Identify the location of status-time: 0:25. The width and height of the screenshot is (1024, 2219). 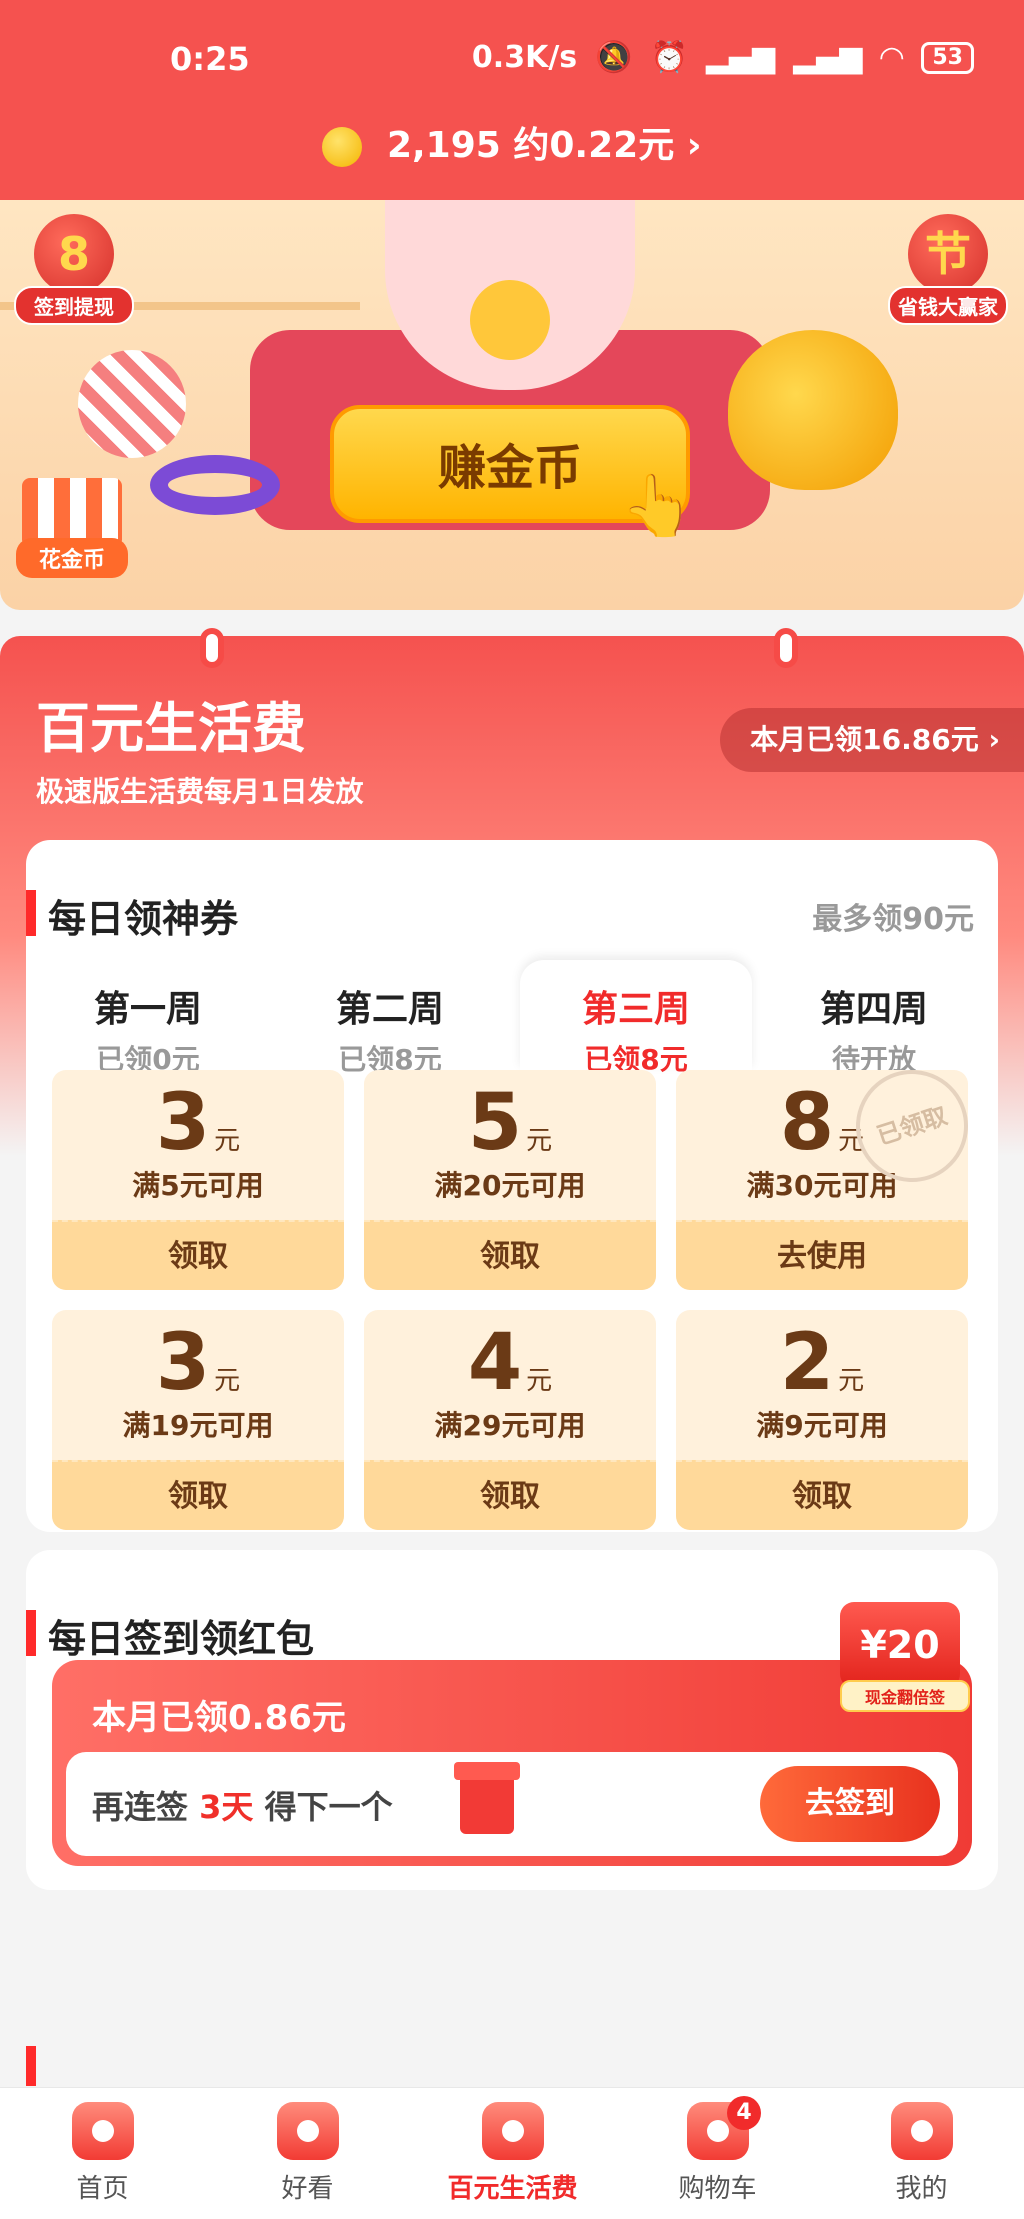
(210, 59).